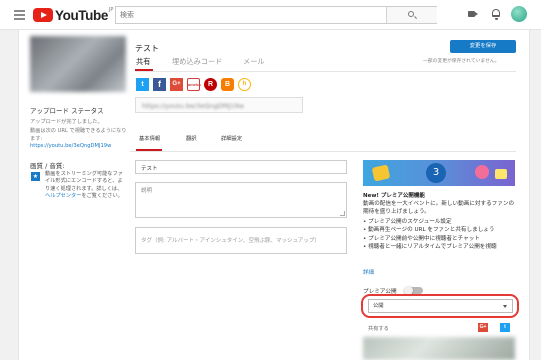  Describe the element at coordinates (47, 166) in the screenshot. I see `quality-title: 画質 / 音質:` at that location.